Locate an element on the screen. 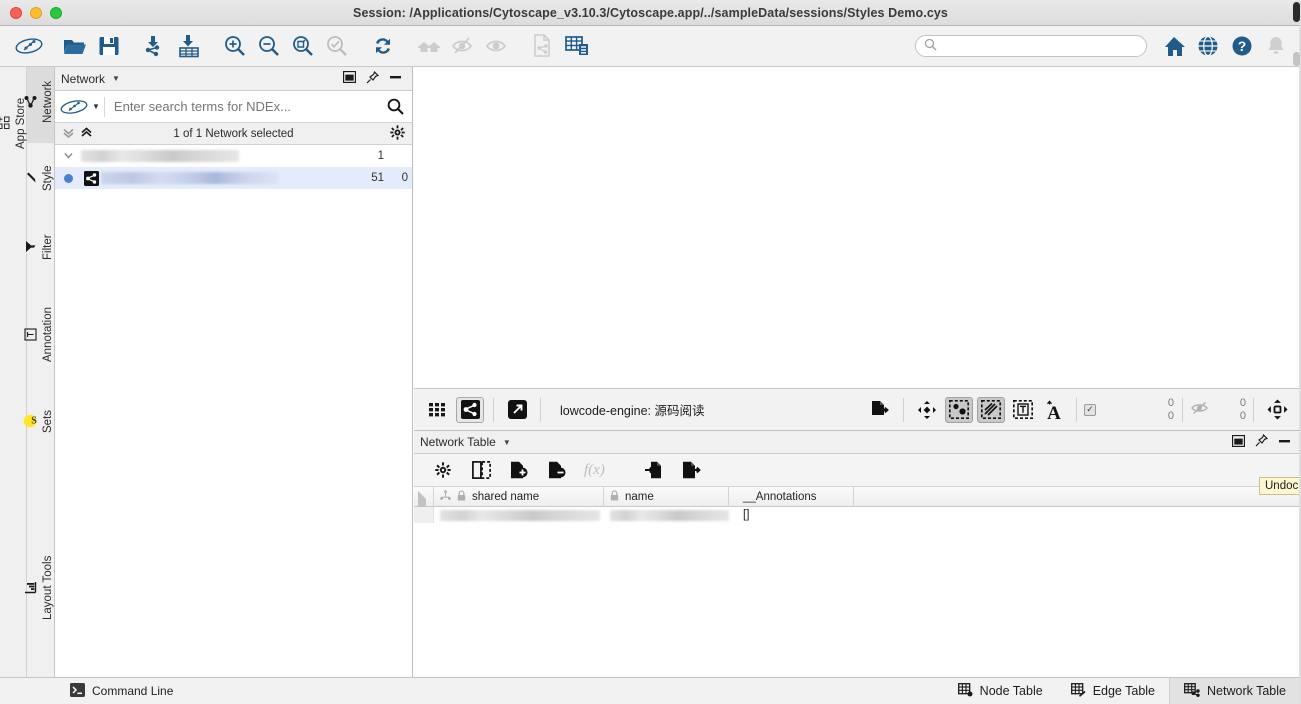 This screenshot has width=1301, height=704. collapse-all-icon is located at coordinates (68, 134).